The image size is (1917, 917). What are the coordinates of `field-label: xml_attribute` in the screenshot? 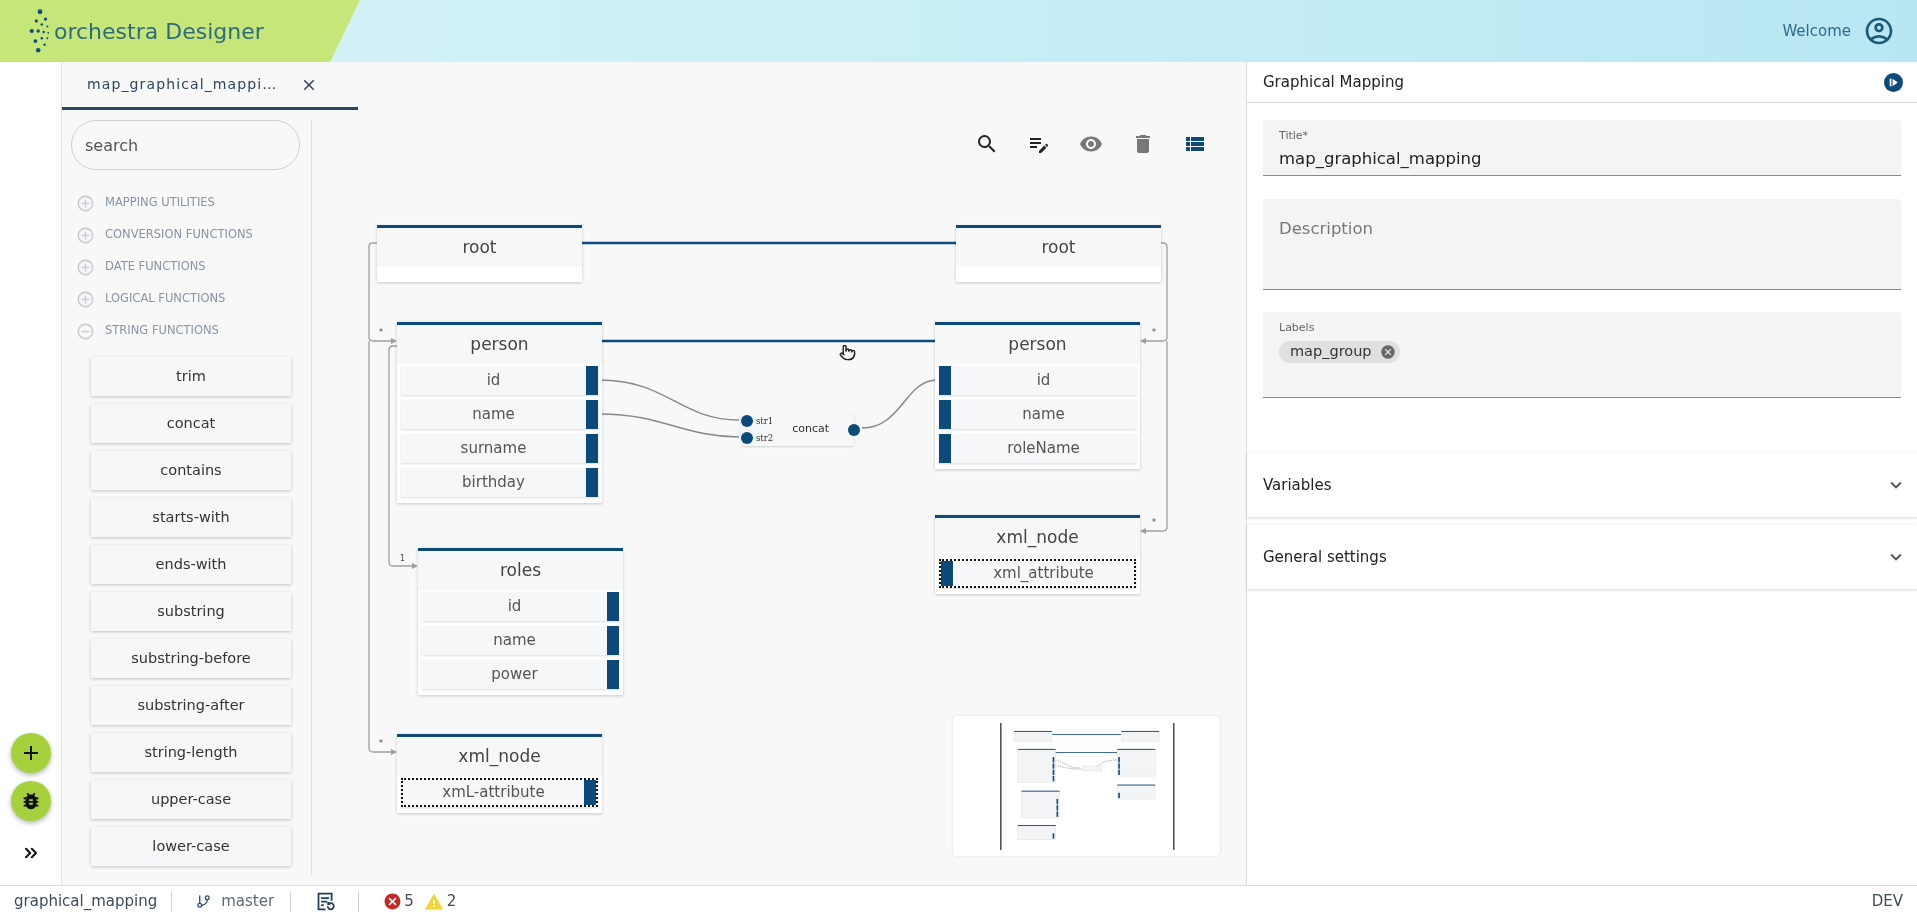 It's located at (1043, 574).